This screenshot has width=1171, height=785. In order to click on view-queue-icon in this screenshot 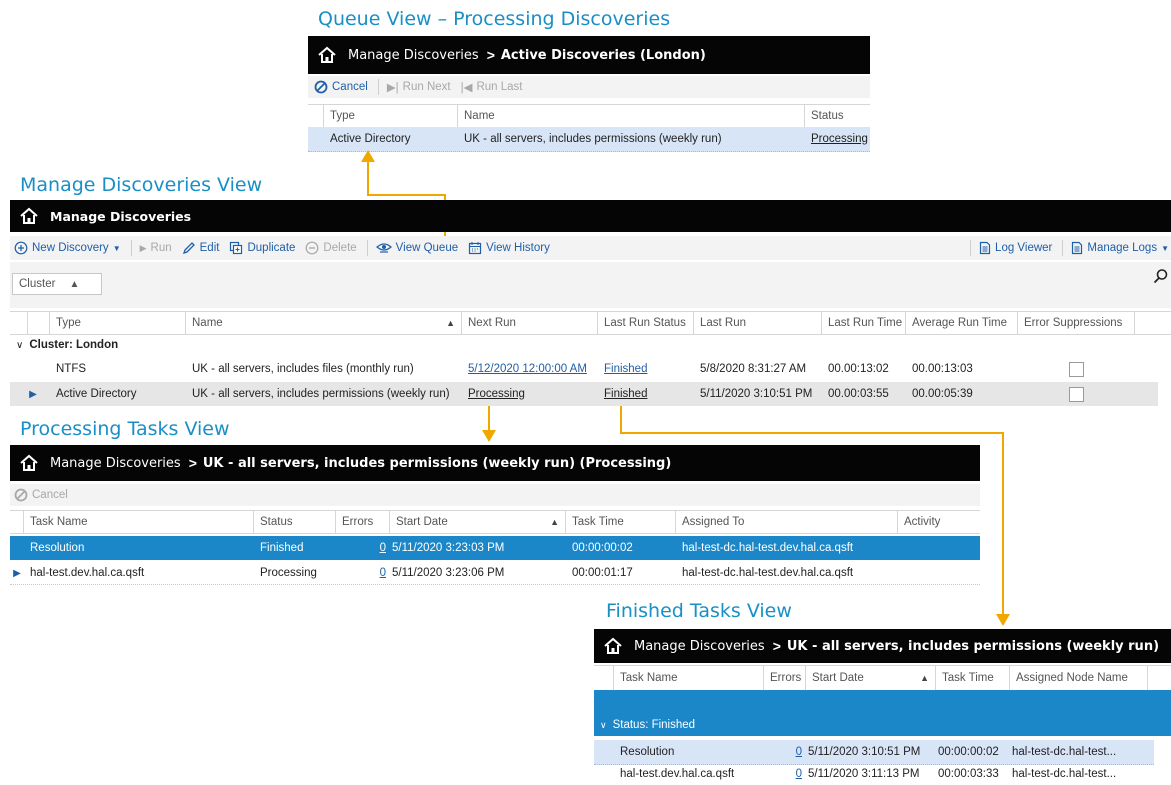, I will do `click(383, 248)`.